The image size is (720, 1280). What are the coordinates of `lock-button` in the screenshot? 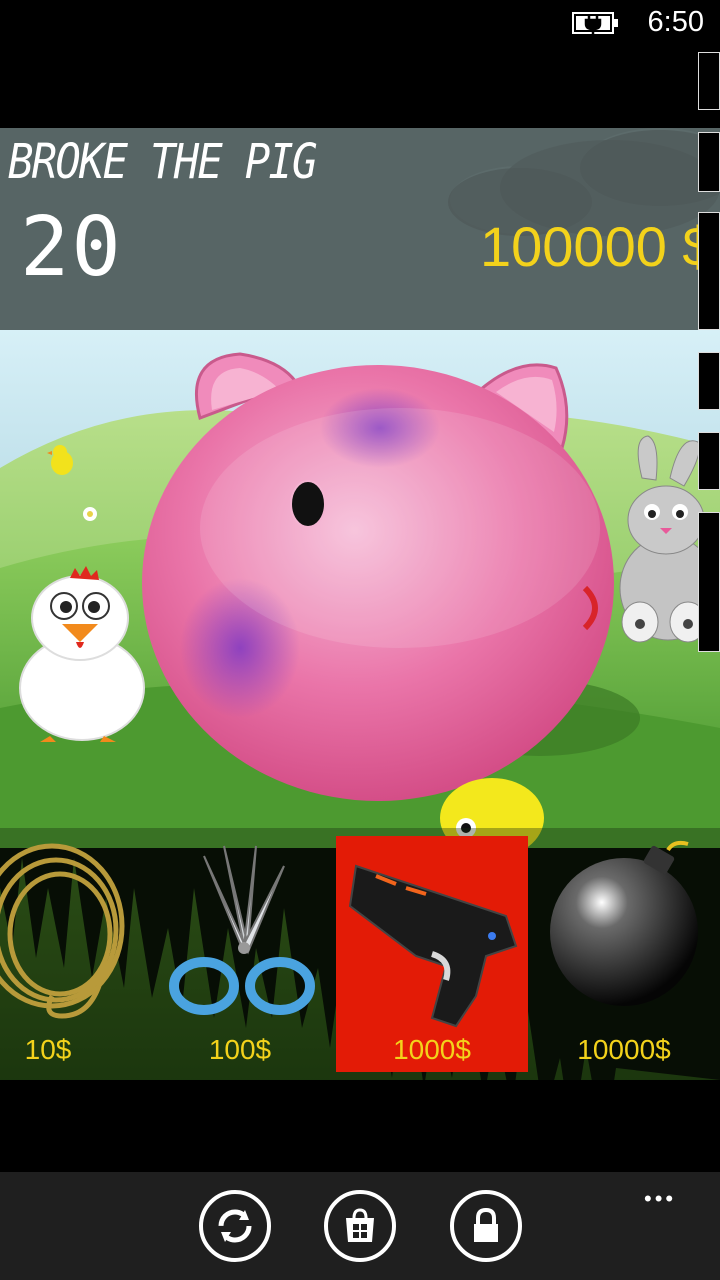 It's located at (486, 1226).